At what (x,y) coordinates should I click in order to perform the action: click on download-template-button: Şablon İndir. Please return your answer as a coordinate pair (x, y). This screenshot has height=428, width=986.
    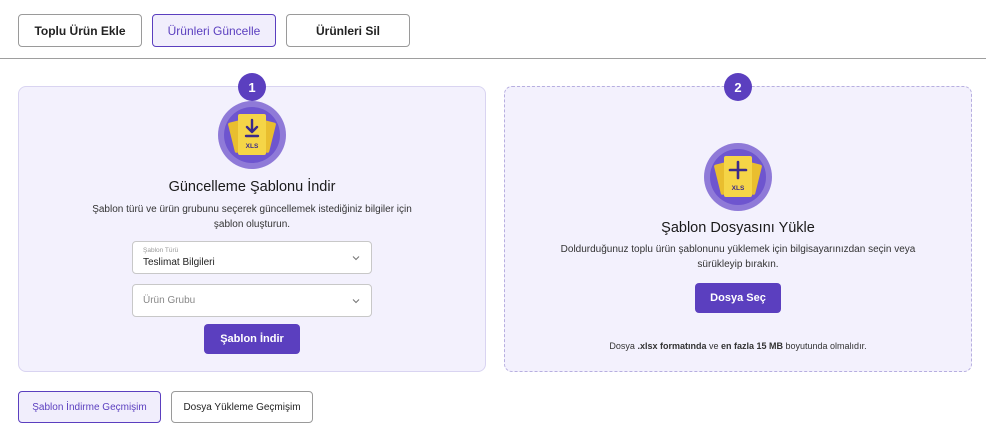
    Looking at the image, I should click on (252, 339).